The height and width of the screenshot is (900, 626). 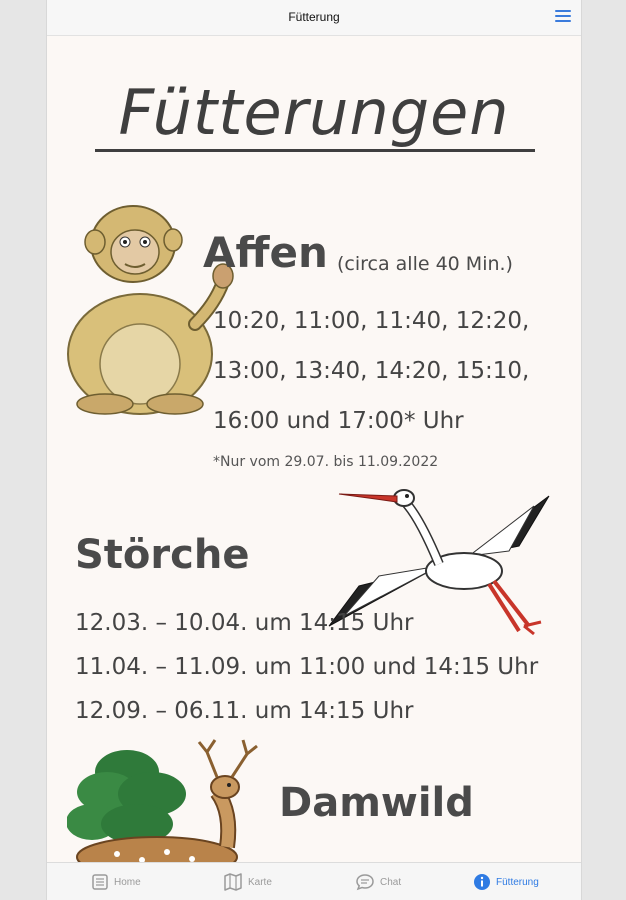 I want to click on nav-title: Fütterung, so click(x=314, y=17).